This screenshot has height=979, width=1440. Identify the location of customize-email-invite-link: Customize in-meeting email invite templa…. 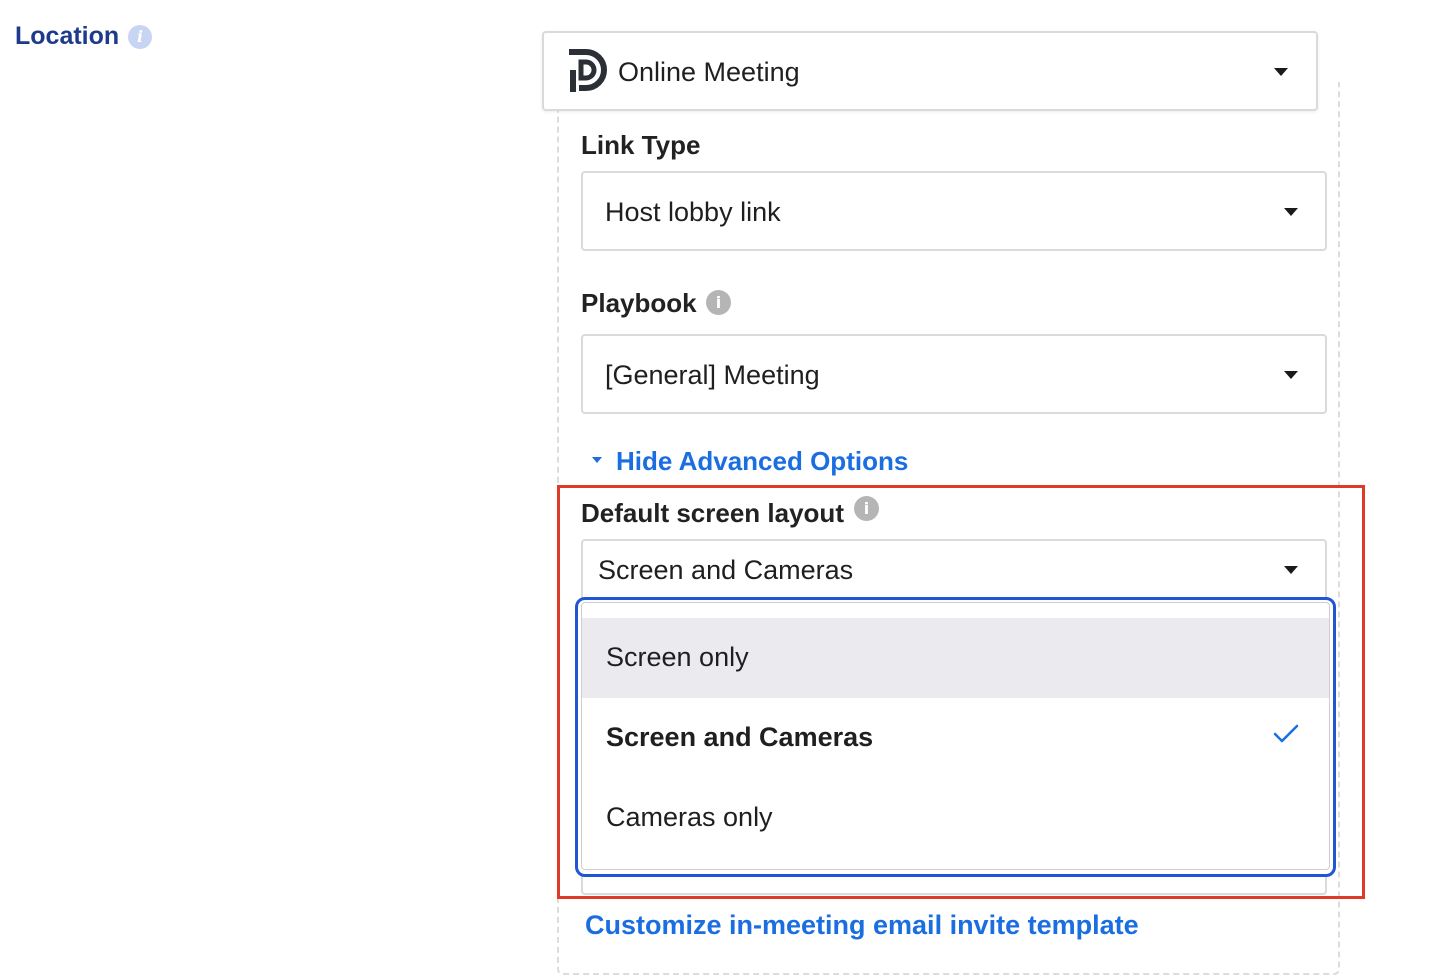
(862, 925).